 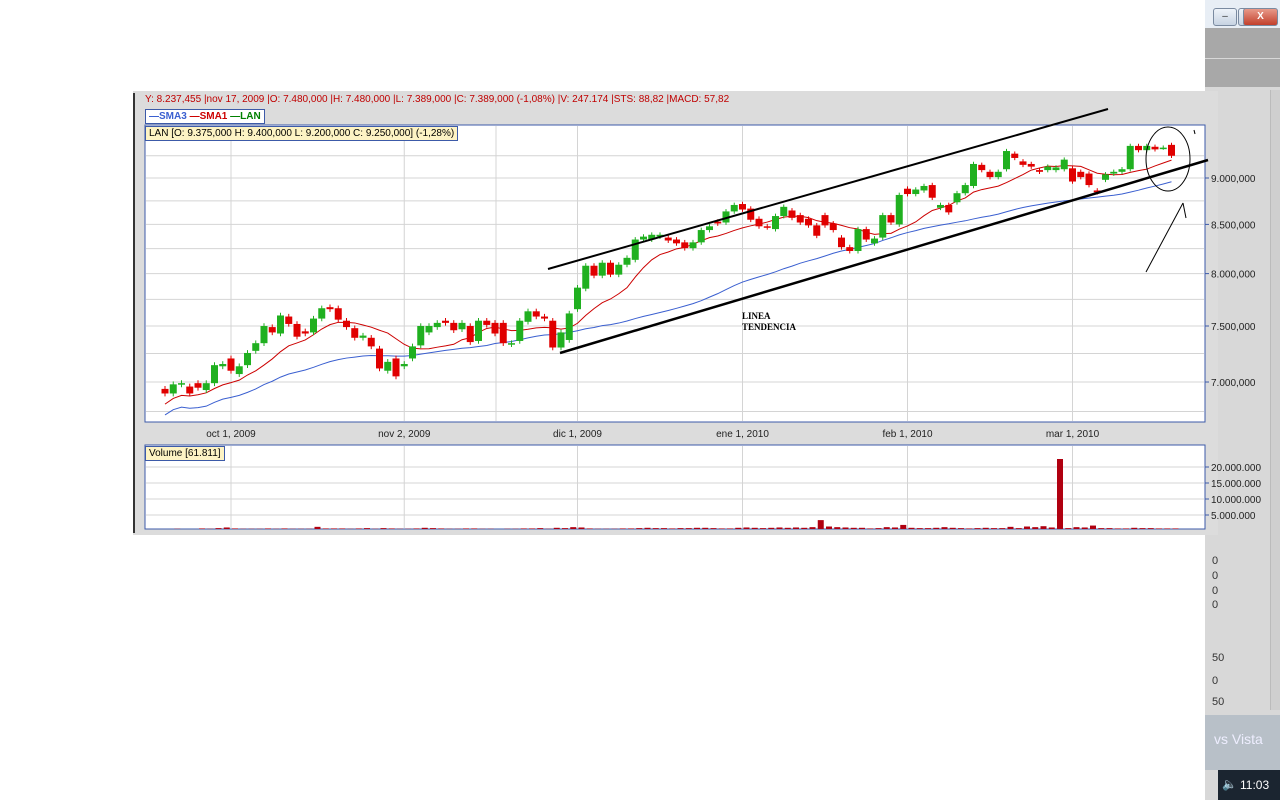 What do you see at coordinates (1233, 516) in the screenshot?
I see `volume-tick-label: 5.000.000` at bounding box center [1233, 516].